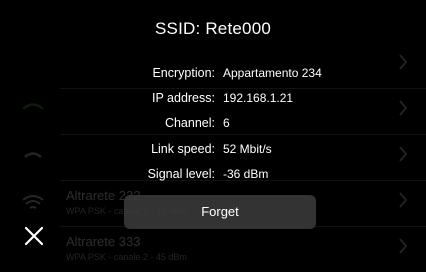 Image resolution: width=426 pixels, height=272 pixels. I want to click on forget-button: Forget, so click(220, 212).